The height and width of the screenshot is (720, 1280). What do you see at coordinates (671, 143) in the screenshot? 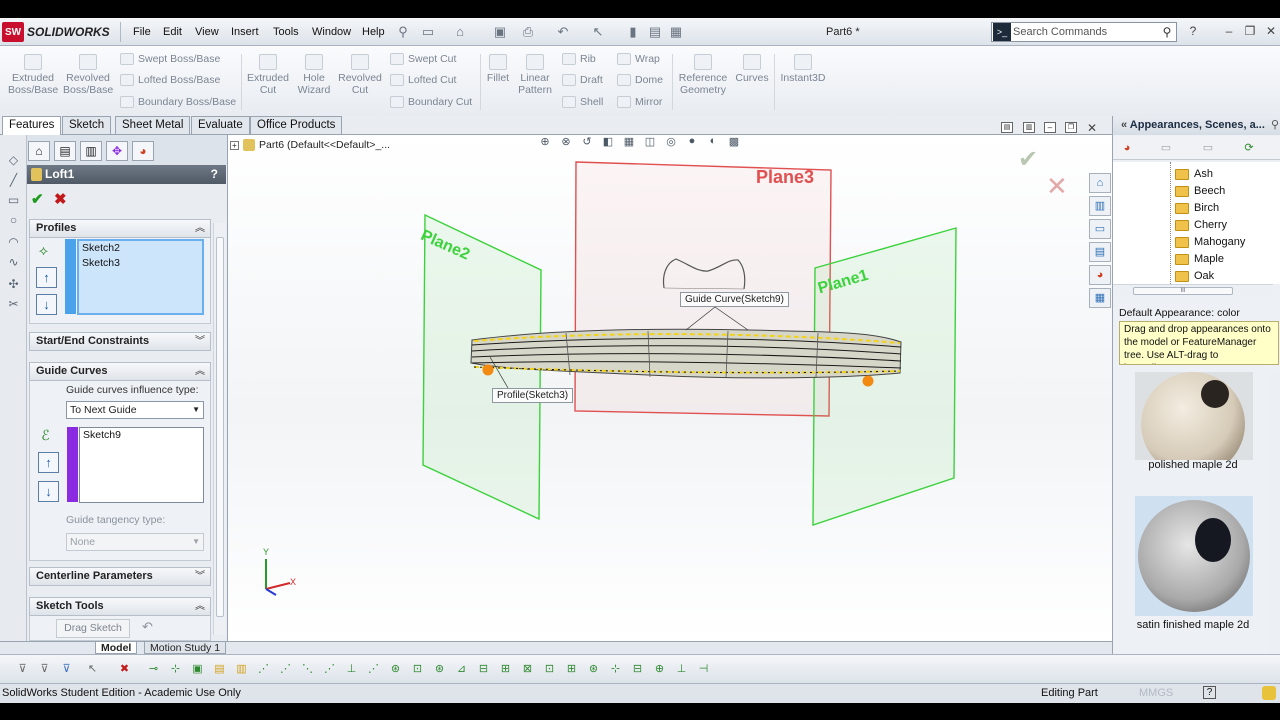
I see `hide-show-icon: ◎` at bounding box center [671, 143].